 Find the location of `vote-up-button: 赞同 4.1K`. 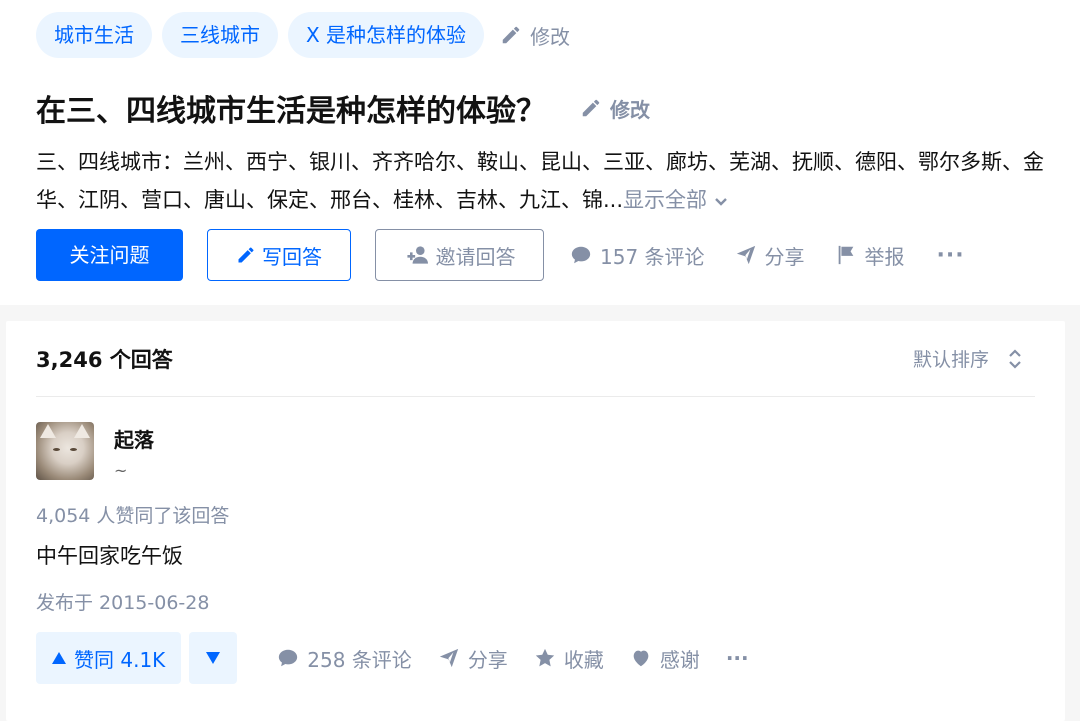

vote-up-button: 赞同 4.1K is located at coordinates (109, 658).